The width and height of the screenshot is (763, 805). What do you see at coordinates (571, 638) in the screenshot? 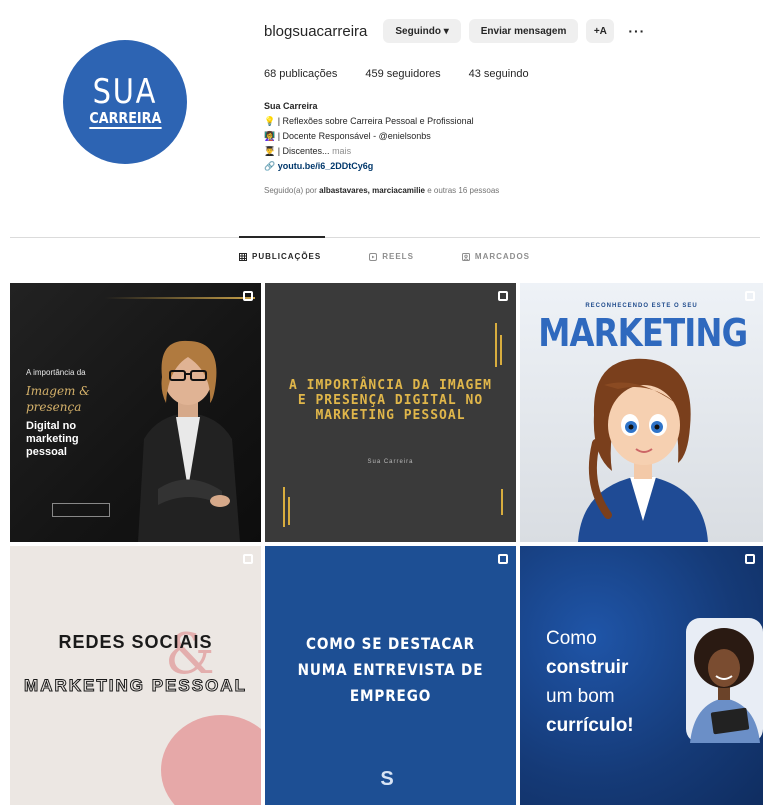
I see `post-text: Como` at bounding box center [571, 638].